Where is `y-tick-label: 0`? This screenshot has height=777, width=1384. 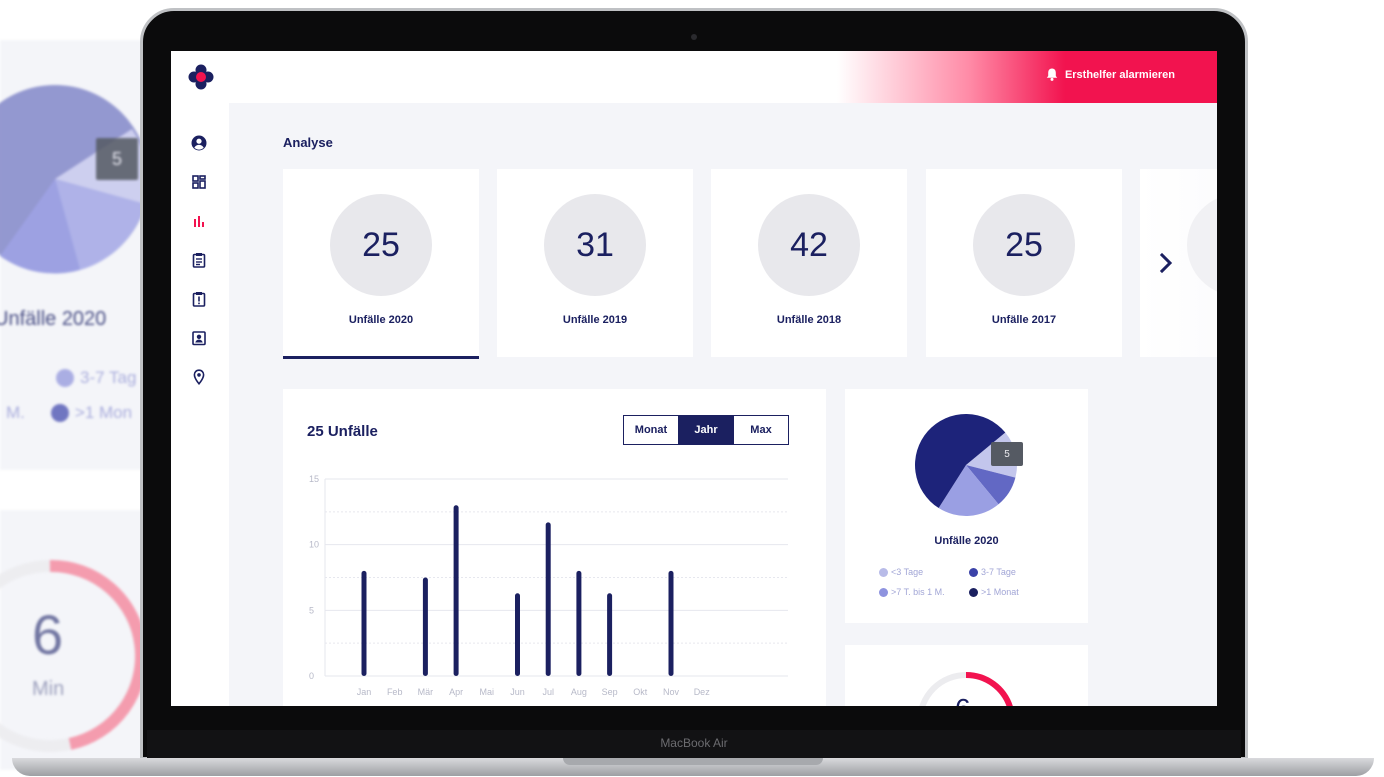
y-tick-label: 0 is located at coordinates (311, 676).